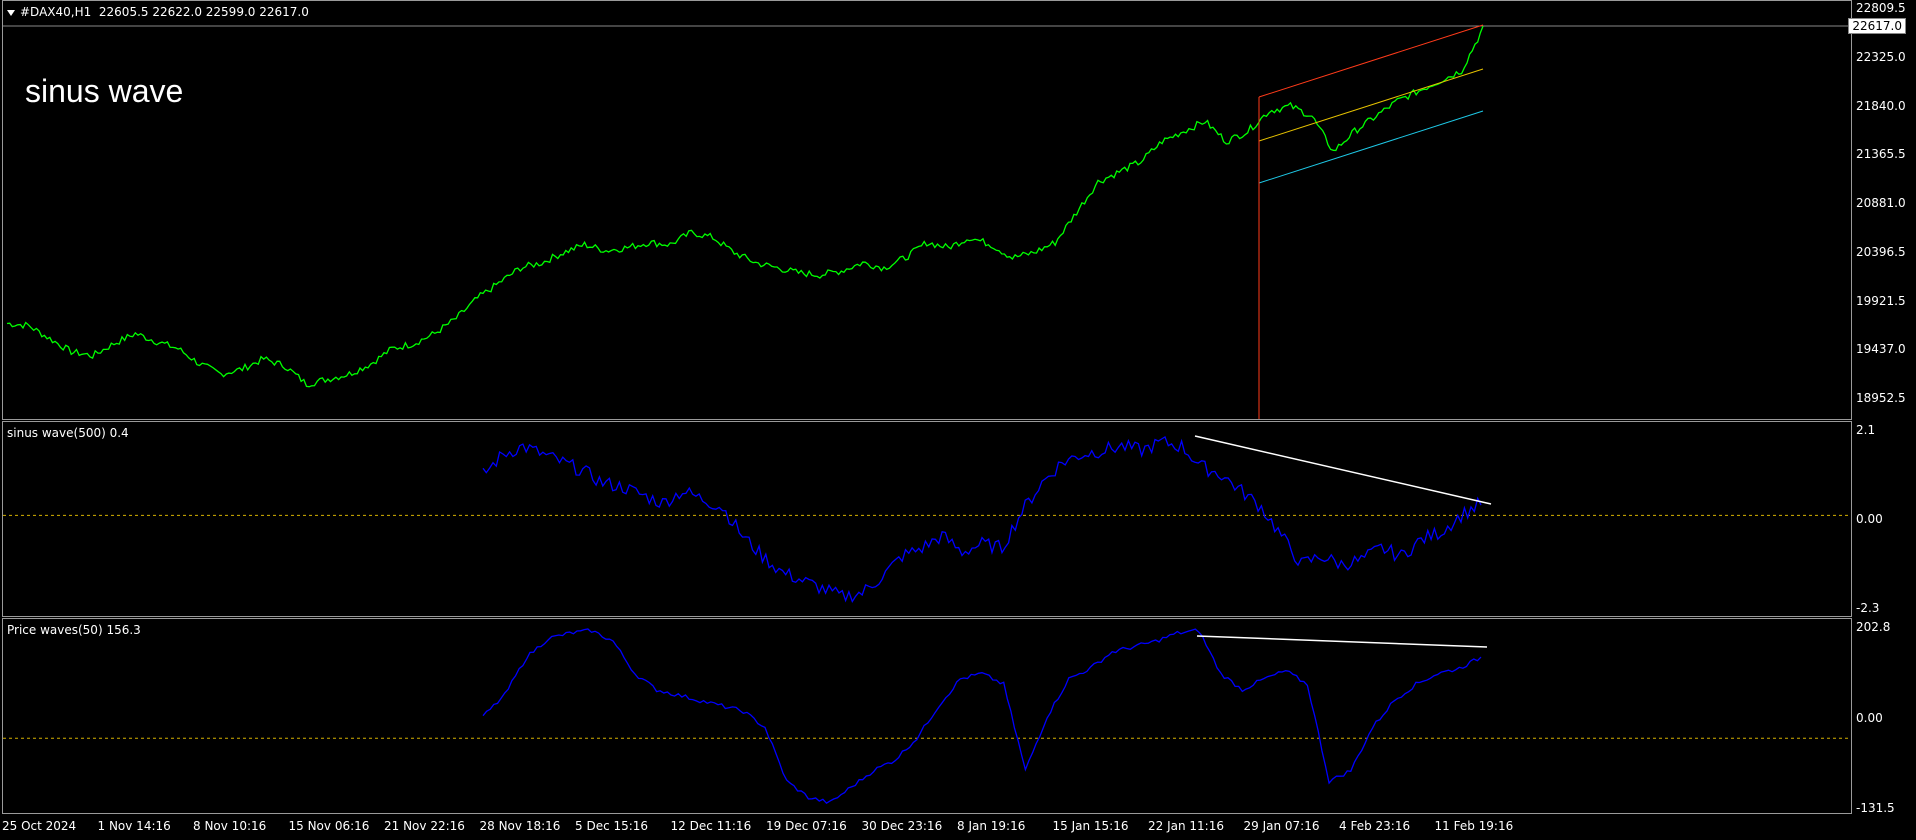 Image resolution: width=1916 pixels, height=840 pixels. I want to click on time-tick-label: 15 Jan 15:16, so click(1090, 826).